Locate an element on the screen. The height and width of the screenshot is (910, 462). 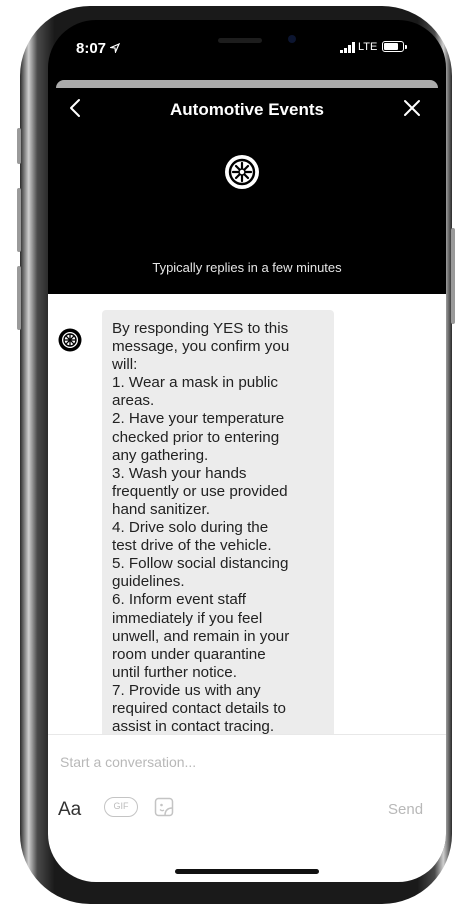
message-line: message, you confirm you is located at coordinates (201, 347).